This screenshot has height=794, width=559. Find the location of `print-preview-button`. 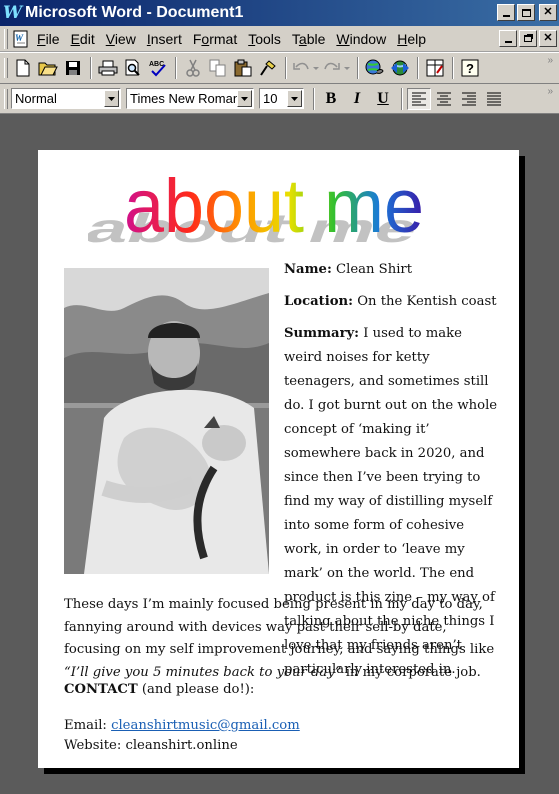

print-preview-button is located at coordinates (133, 68).